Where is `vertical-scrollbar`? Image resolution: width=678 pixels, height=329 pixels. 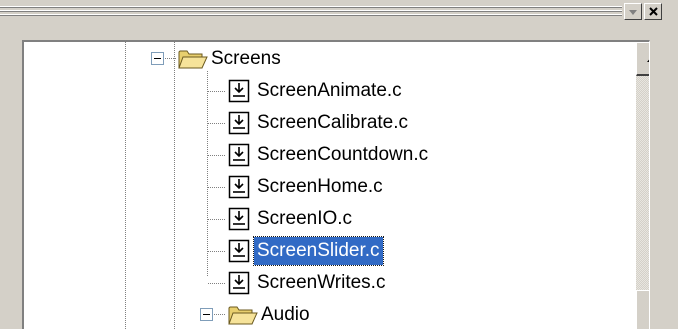
vertical-scrollbar is located at coordinates (642, 185).